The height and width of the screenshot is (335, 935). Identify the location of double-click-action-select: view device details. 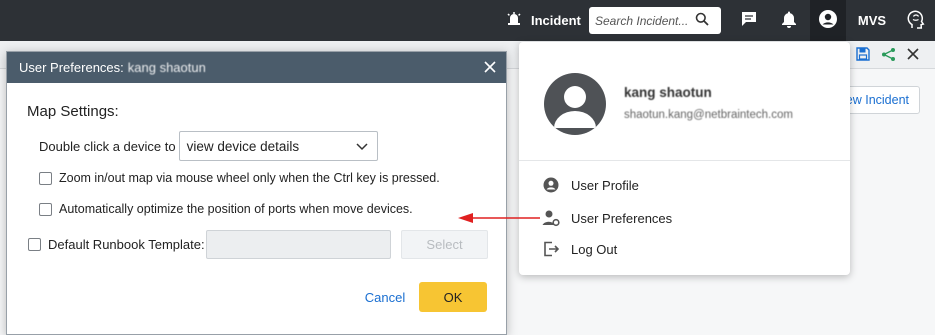
(278, 146).